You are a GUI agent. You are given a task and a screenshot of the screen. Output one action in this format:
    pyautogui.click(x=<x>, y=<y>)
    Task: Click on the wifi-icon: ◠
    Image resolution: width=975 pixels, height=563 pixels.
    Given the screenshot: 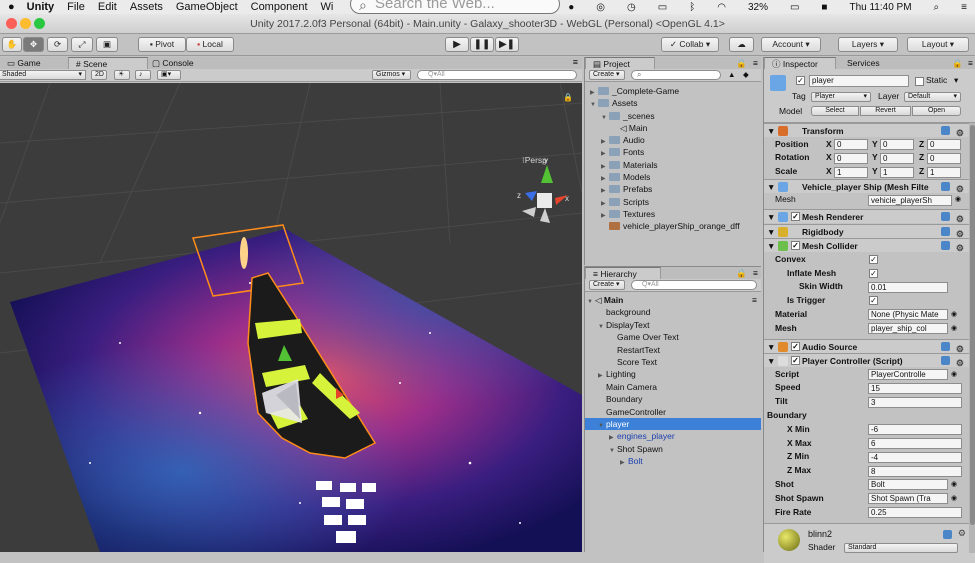 What is the action you would take?
    pyautogui.click(x=721, y=7)
    